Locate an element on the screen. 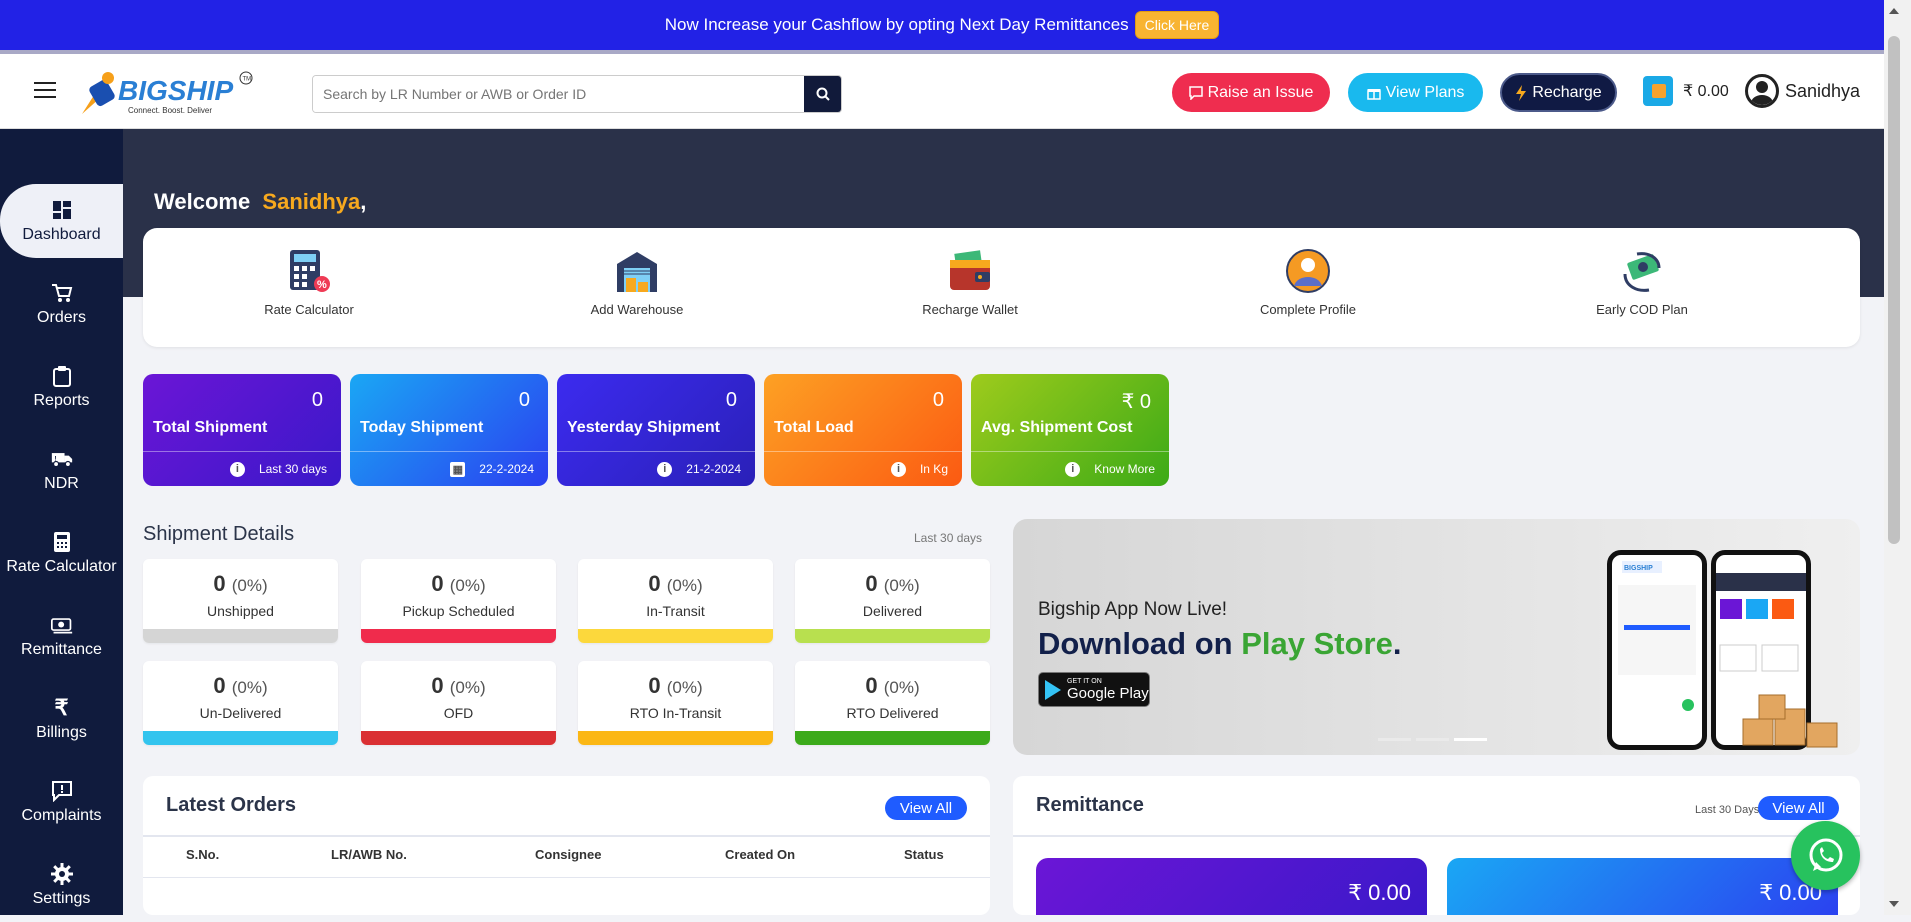 This screenshot has width=1911, height=922. shipment-card-pickup-scheduled: 0 (0%) Pickup Scheduled is located at coordinates (458, 601).